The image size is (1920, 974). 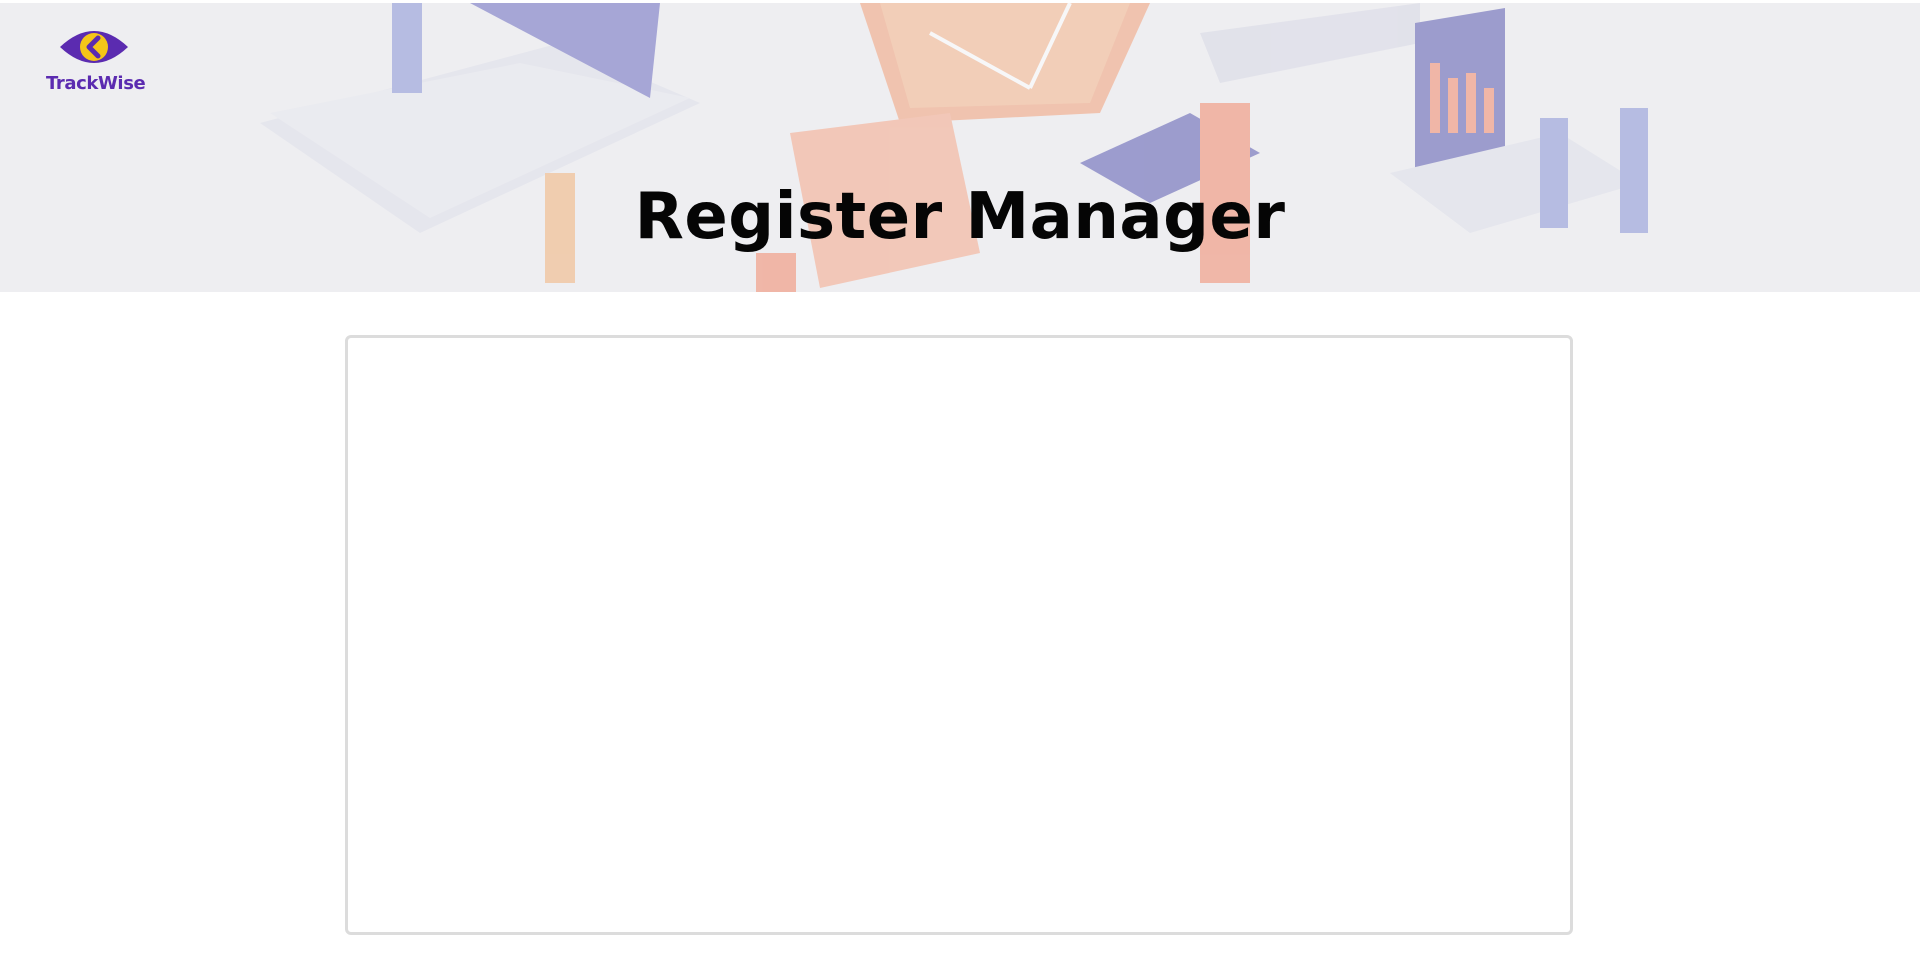 I want to click on trackwise-logo: TrackWise, so click(x=96, y=61).